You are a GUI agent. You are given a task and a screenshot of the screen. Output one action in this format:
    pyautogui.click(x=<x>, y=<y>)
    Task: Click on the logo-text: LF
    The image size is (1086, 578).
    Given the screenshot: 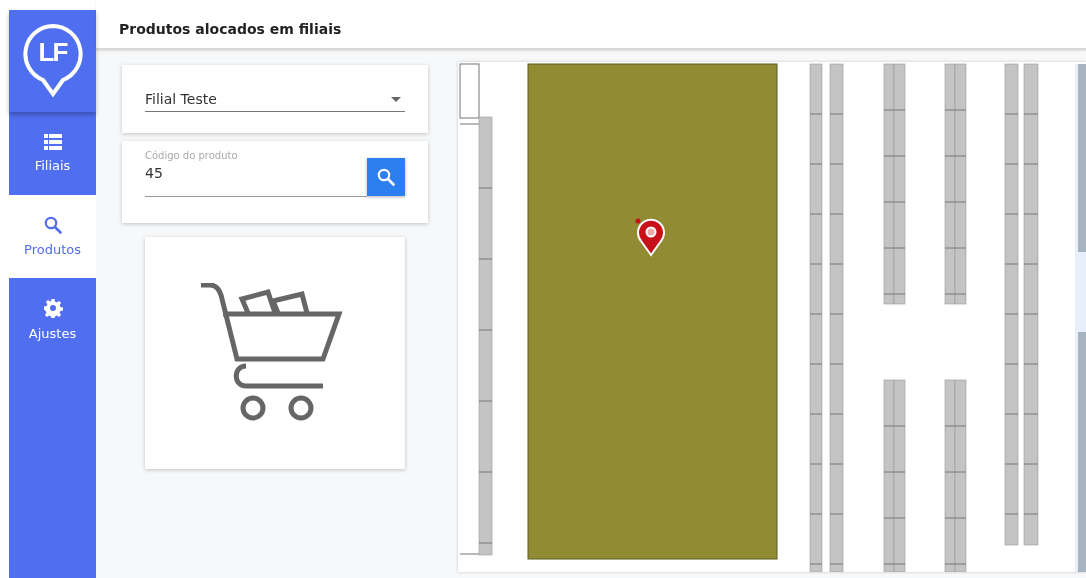 What is the action you would take?
    pyautogui.click(x=52, y=53)
    